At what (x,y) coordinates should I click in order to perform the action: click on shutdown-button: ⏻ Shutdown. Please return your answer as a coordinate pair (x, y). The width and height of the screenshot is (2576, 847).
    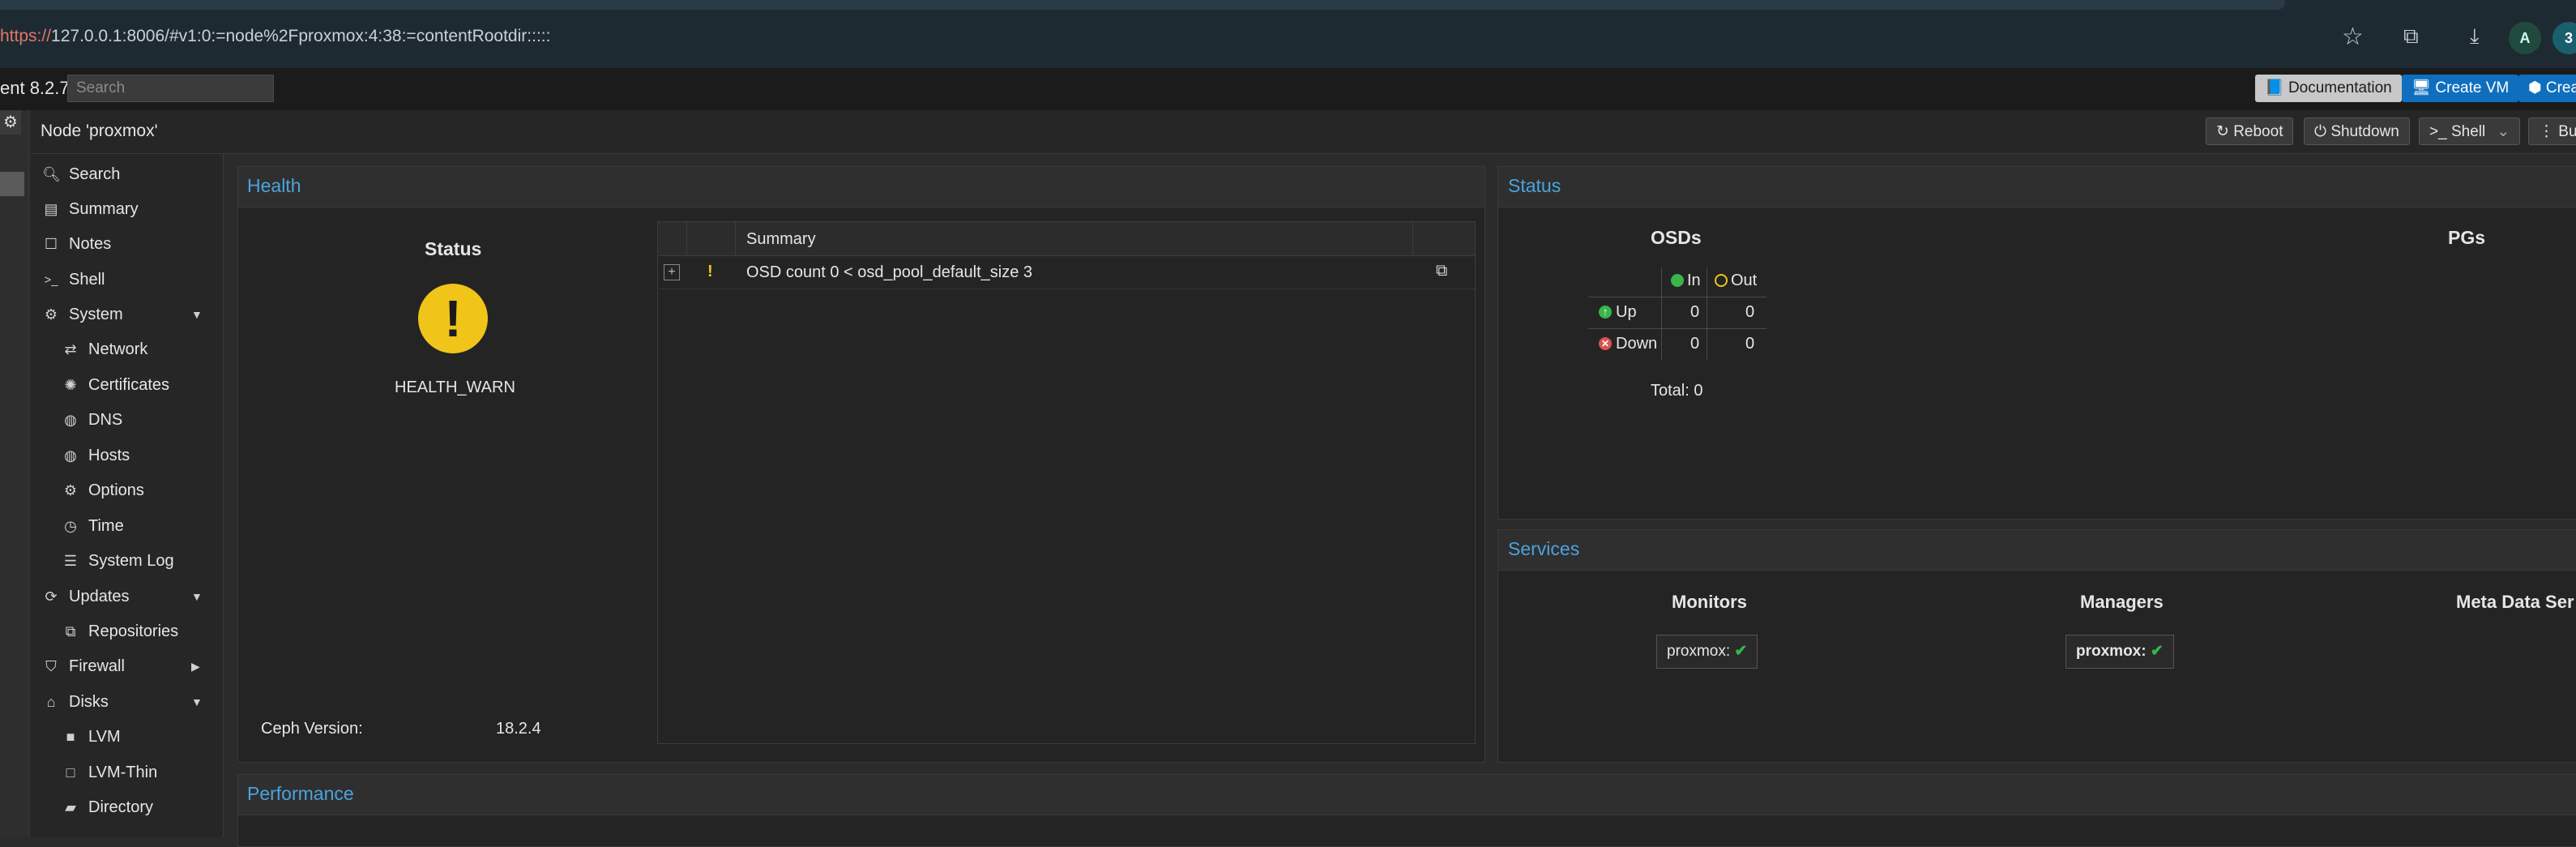
    Looking at the image, I should click on (2357, 131).